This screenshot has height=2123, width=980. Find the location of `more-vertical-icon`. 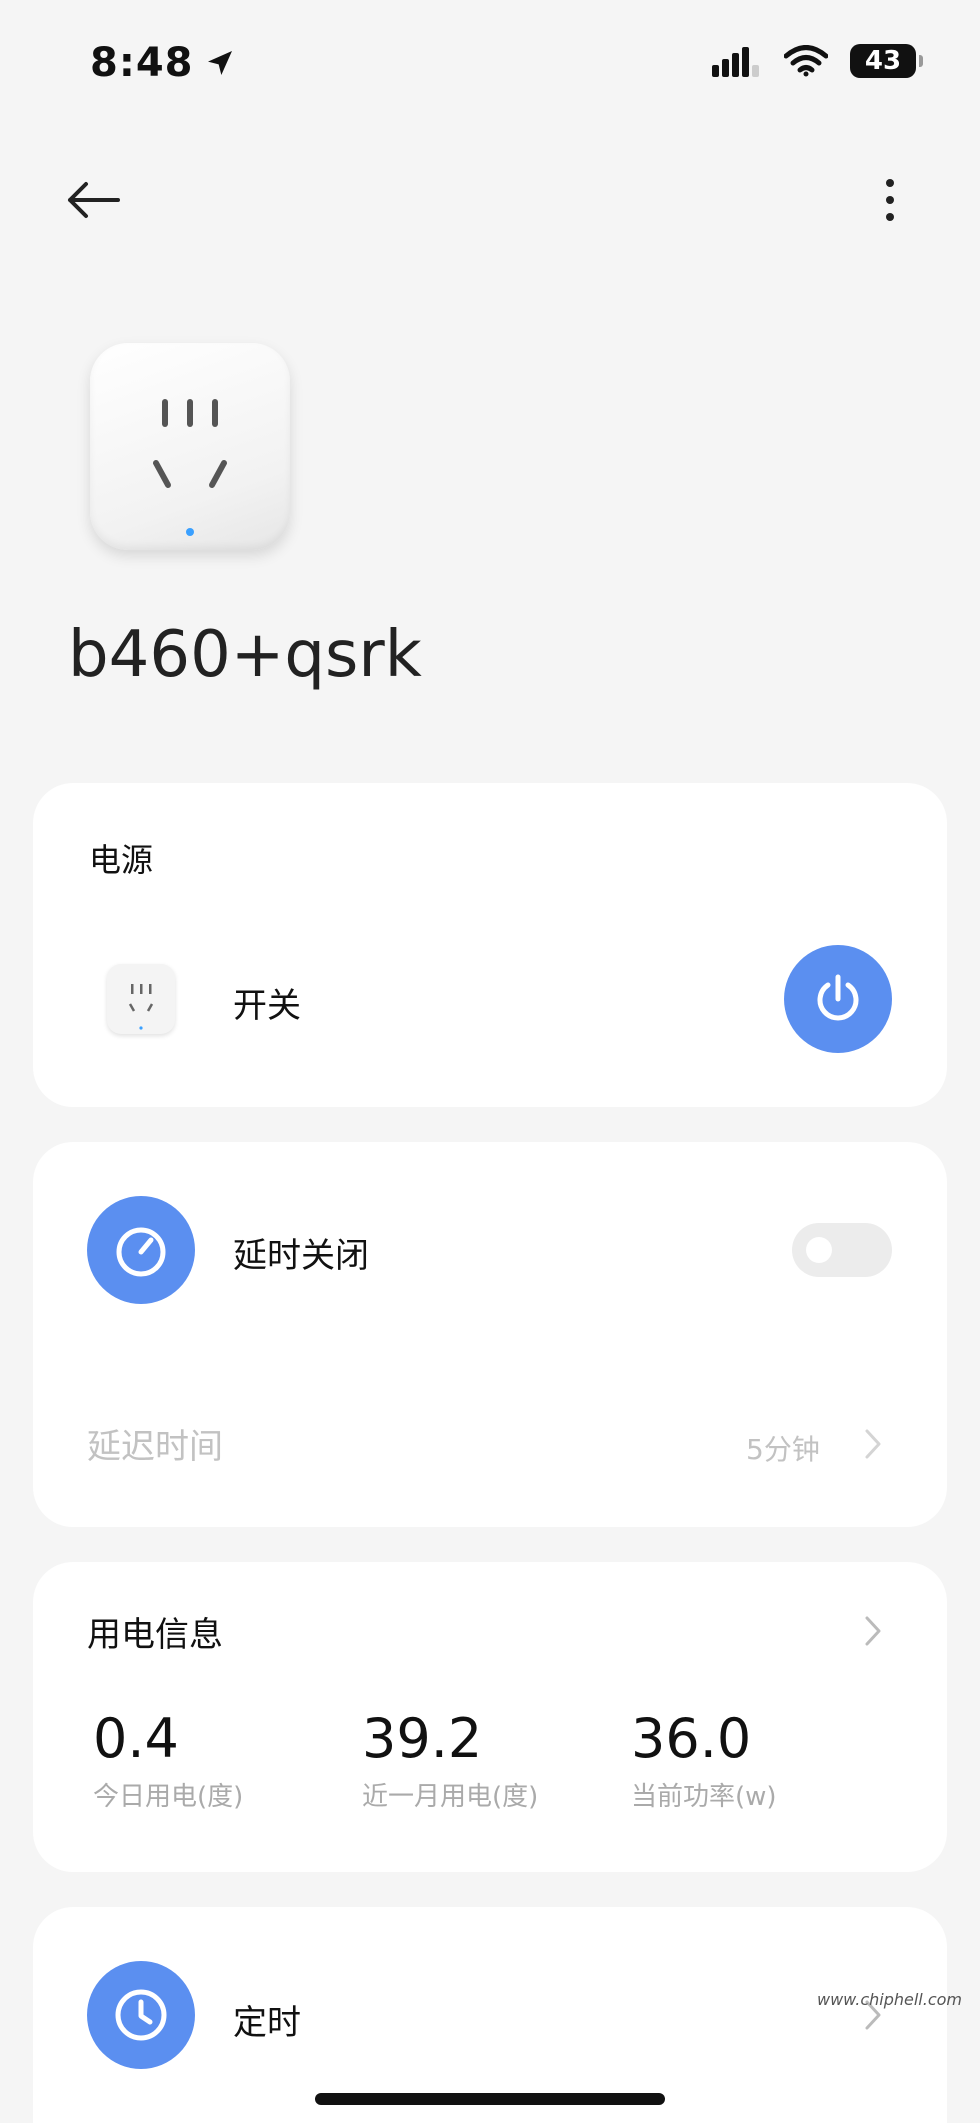

more-vertical-icon is located at coordinates (890, 200).